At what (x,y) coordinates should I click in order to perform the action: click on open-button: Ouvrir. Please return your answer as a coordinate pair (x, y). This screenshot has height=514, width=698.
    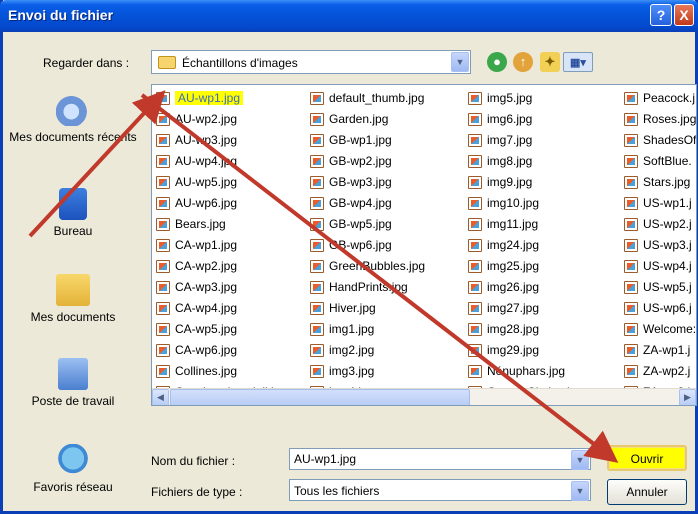
    Looking at the image, I should click on (647, 458).